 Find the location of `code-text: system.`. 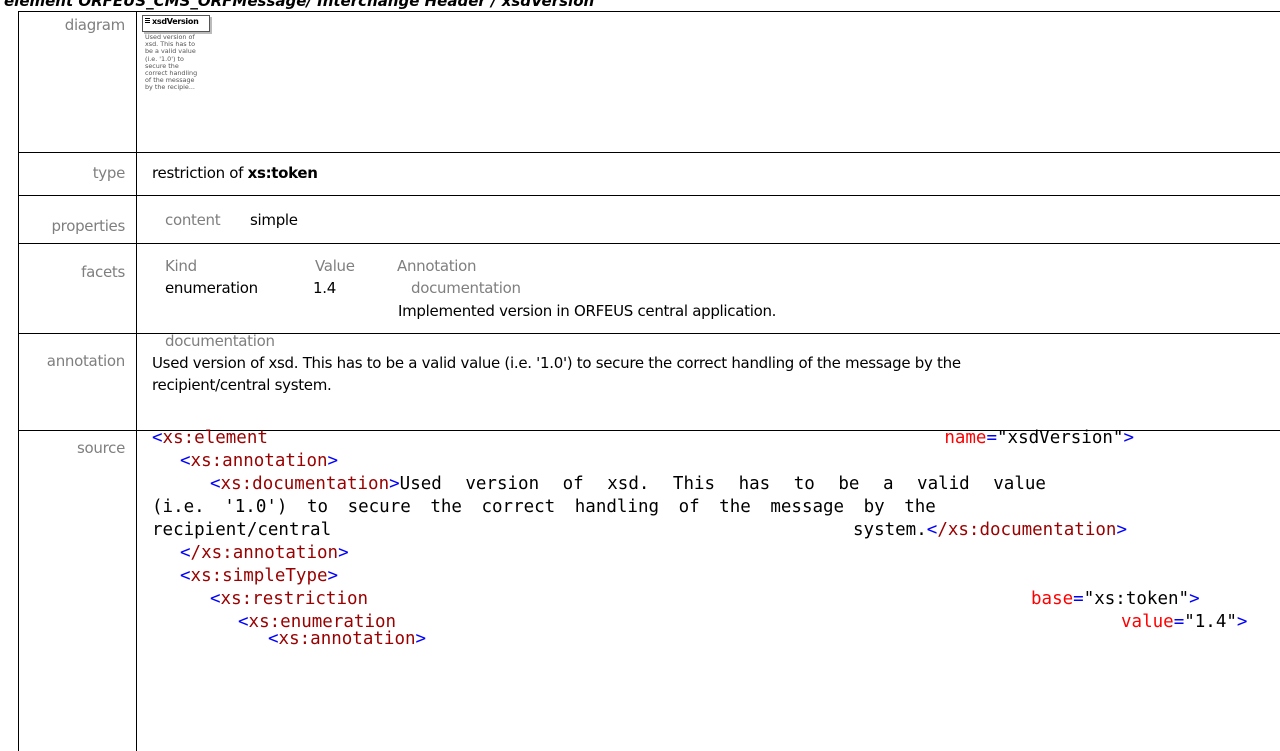

code-text: system. is located at coordinates (890, 530).